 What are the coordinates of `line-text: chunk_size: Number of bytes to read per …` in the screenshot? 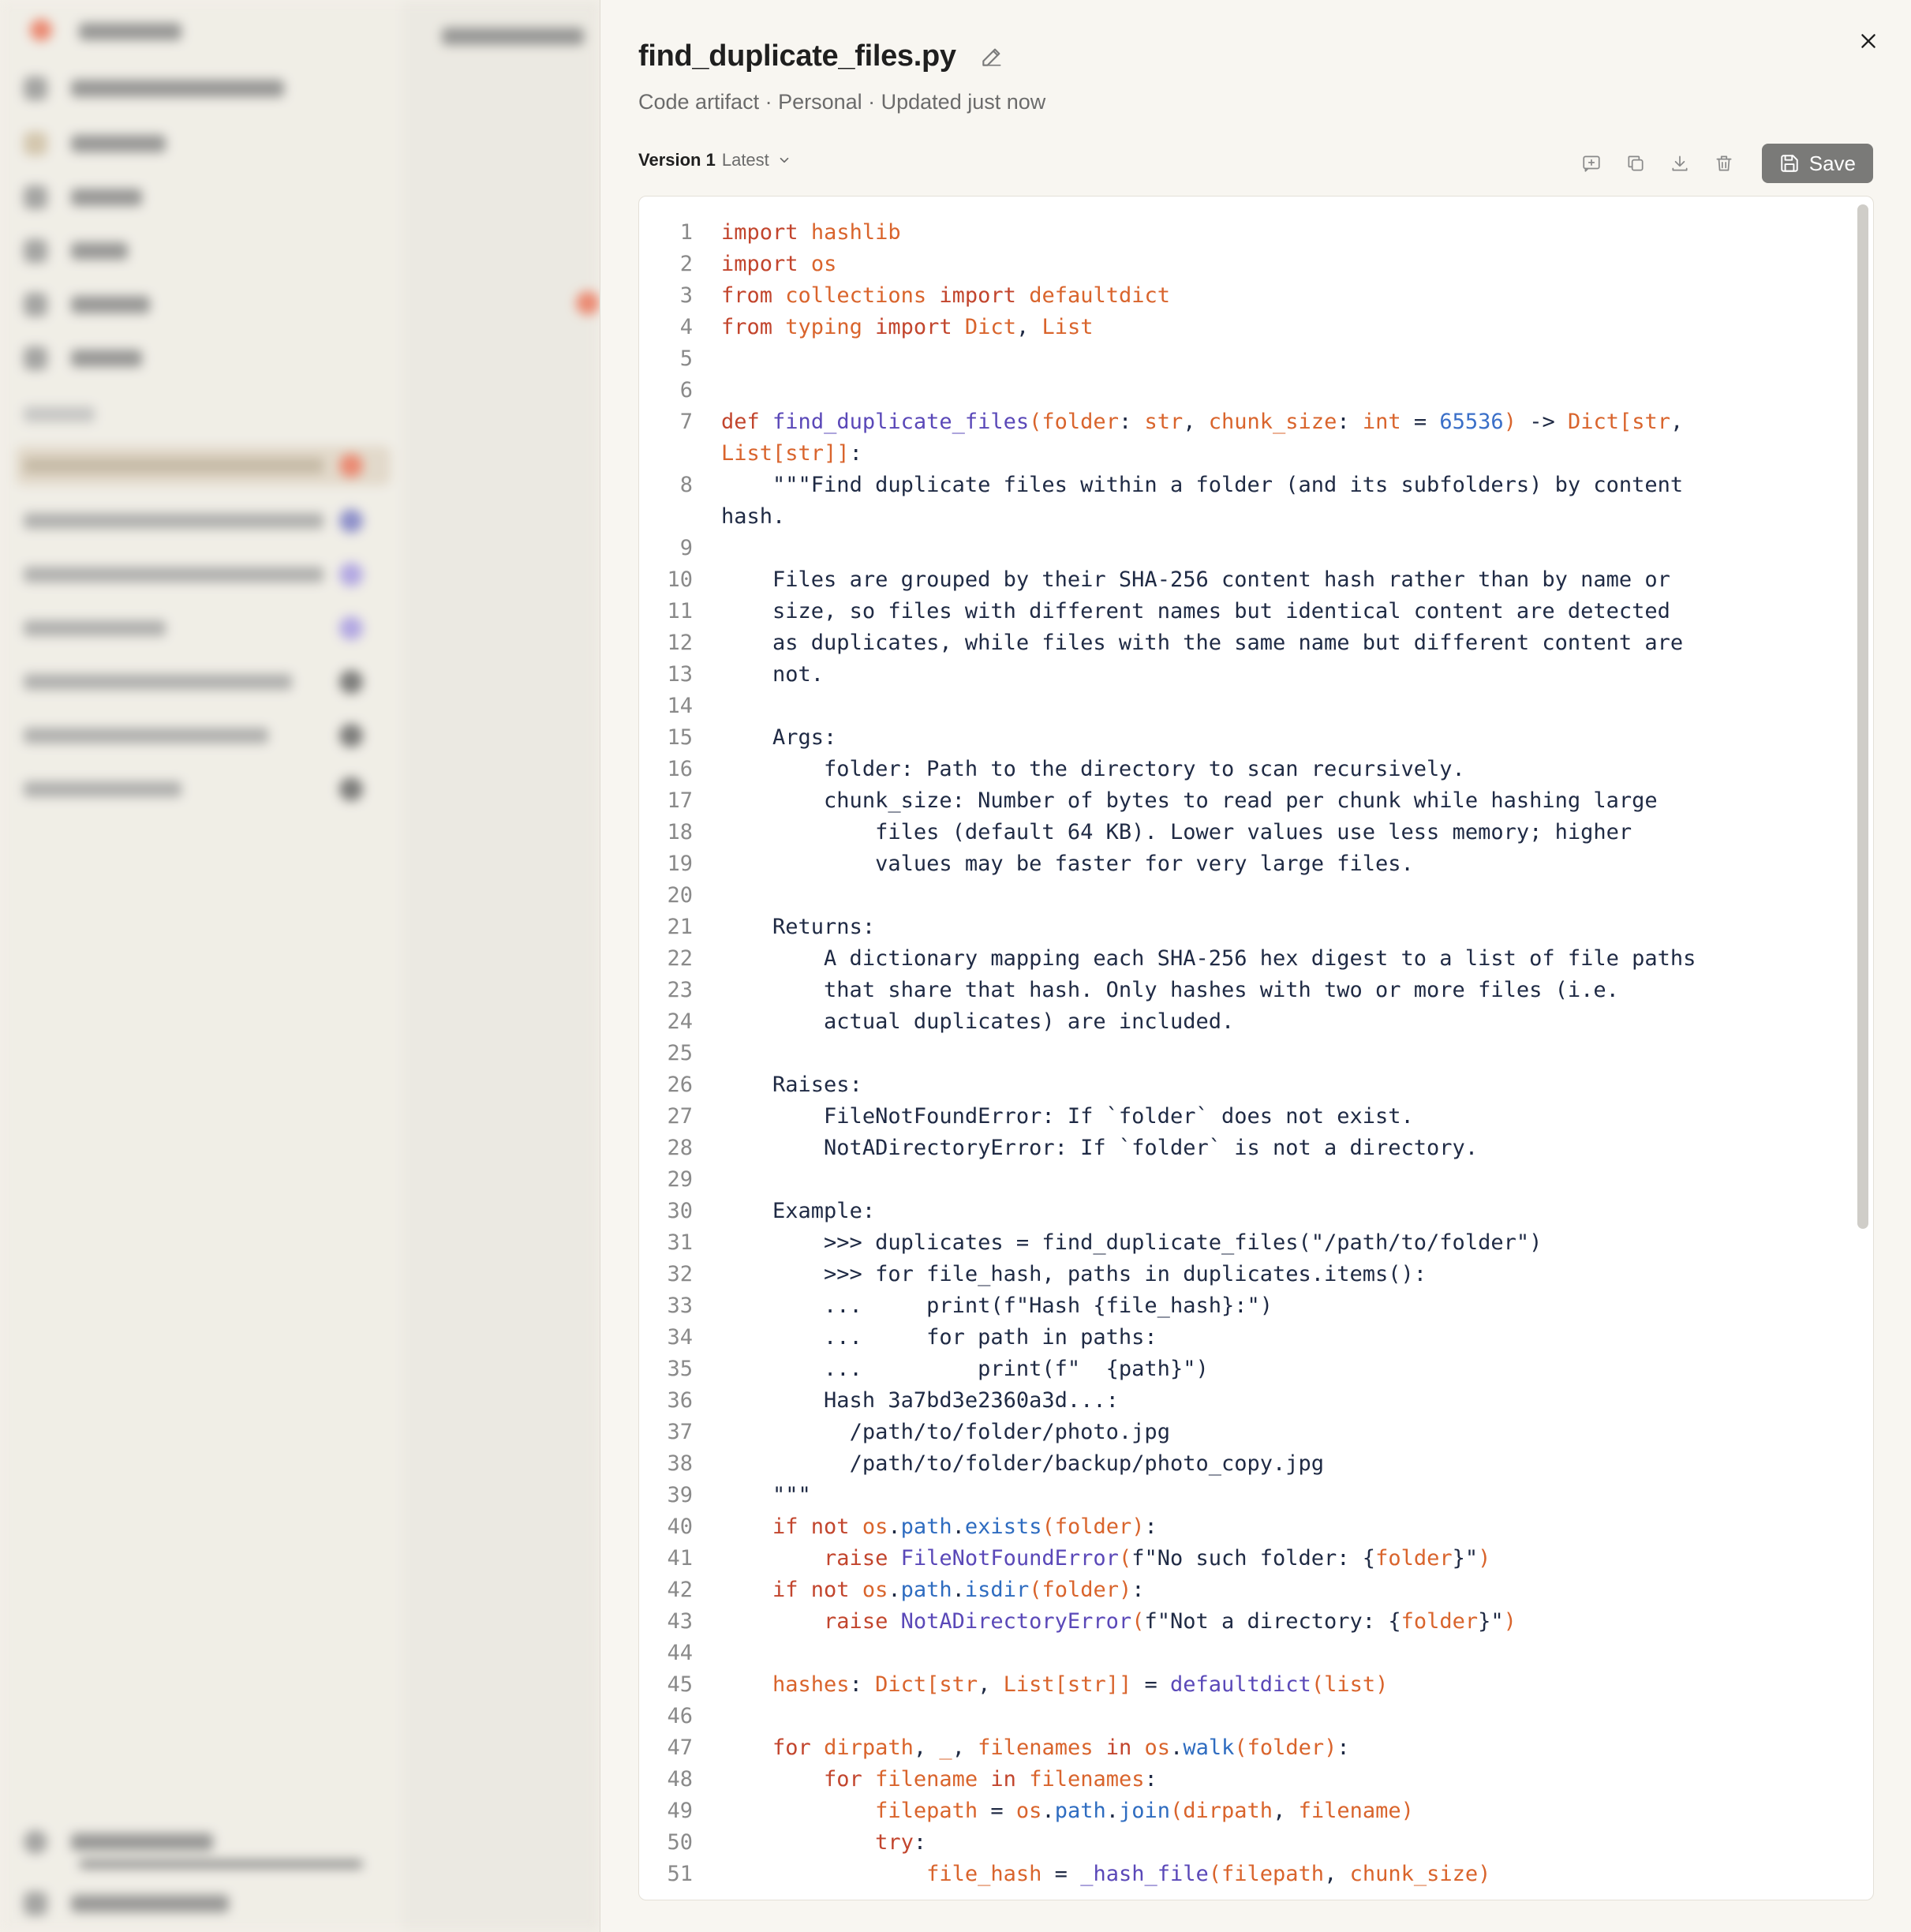 It's located at (1189, 800).